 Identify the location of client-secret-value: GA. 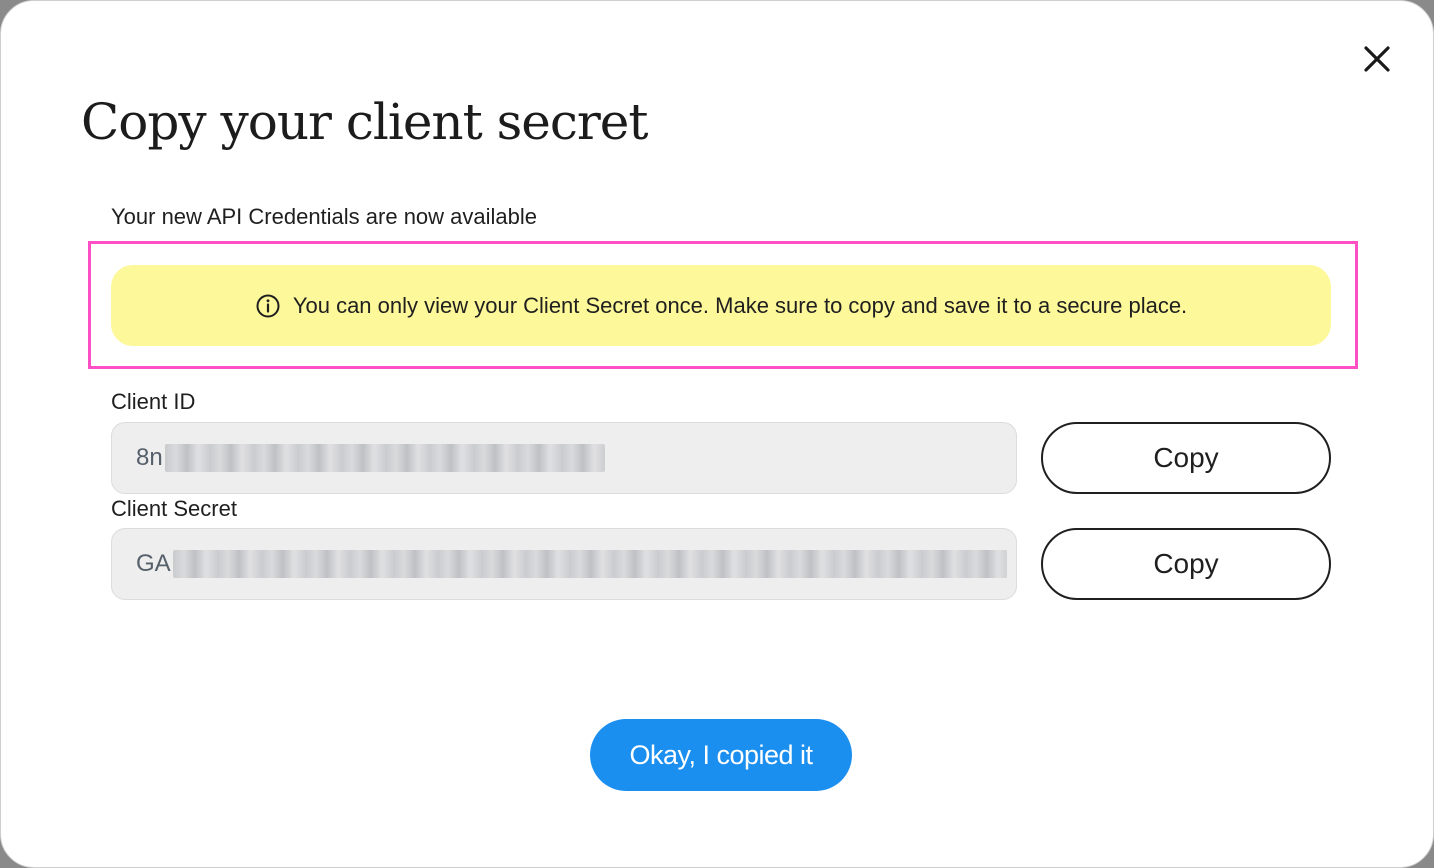
(153, 563).